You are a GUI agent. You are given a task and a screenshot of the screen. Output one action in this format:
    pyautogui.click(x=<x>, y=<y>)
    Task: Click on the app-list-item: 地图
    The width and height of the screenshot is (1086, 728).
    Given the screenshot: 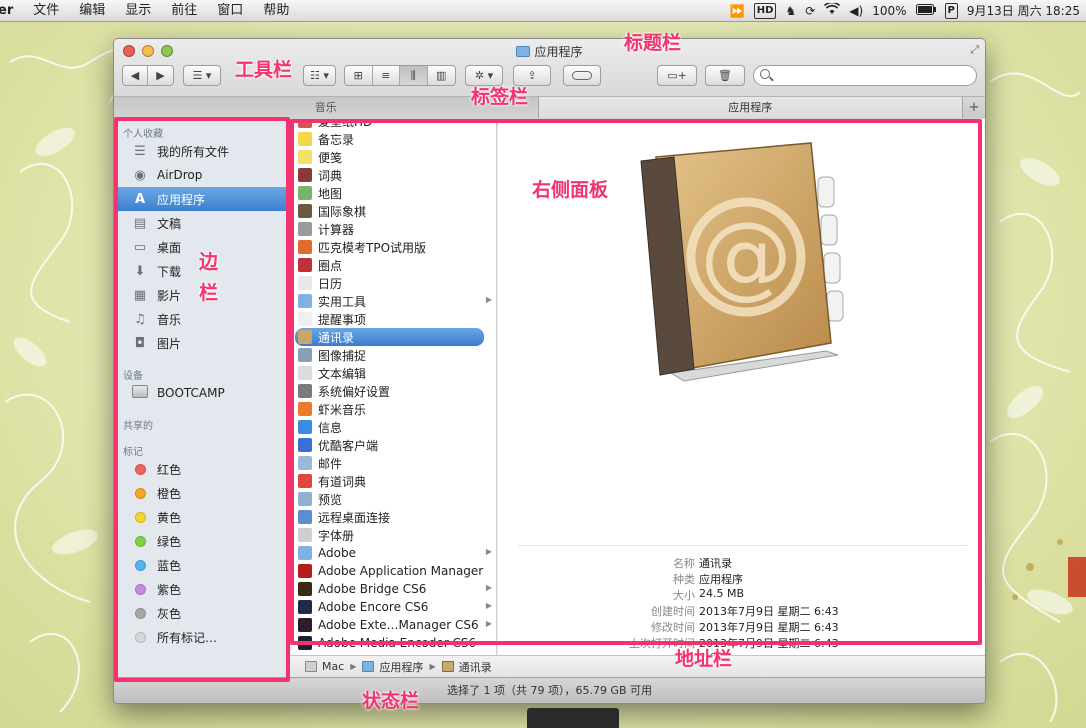 What is the action you would take?
    pyautogui.click(x=393, y=193)
    